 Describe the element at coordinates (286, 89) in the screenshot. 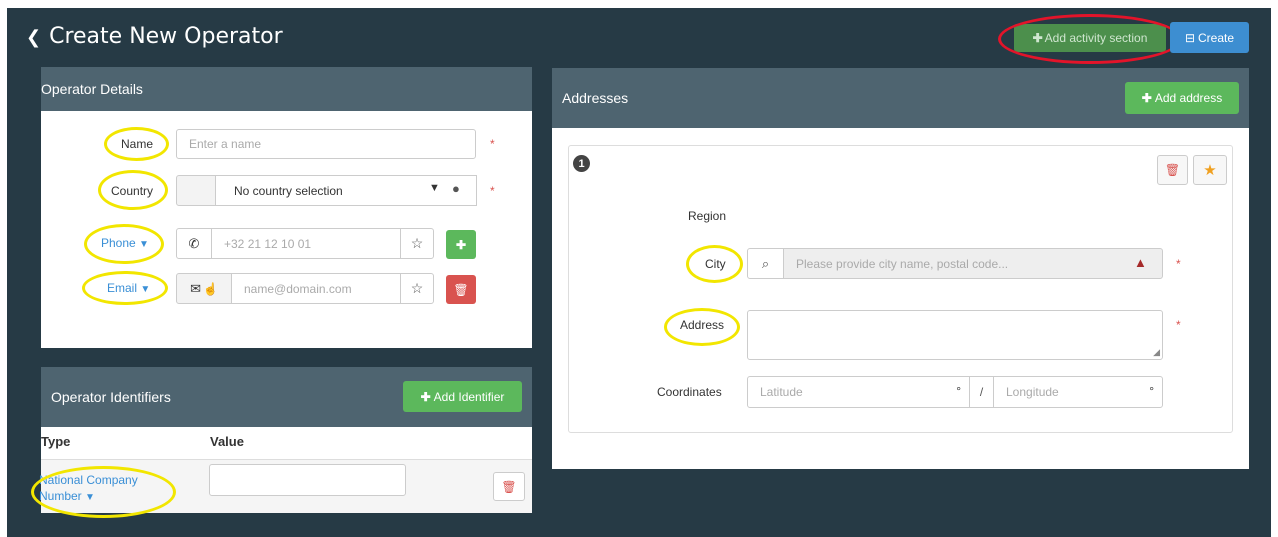

I see `operator-details-header: Operator Details` at that location.